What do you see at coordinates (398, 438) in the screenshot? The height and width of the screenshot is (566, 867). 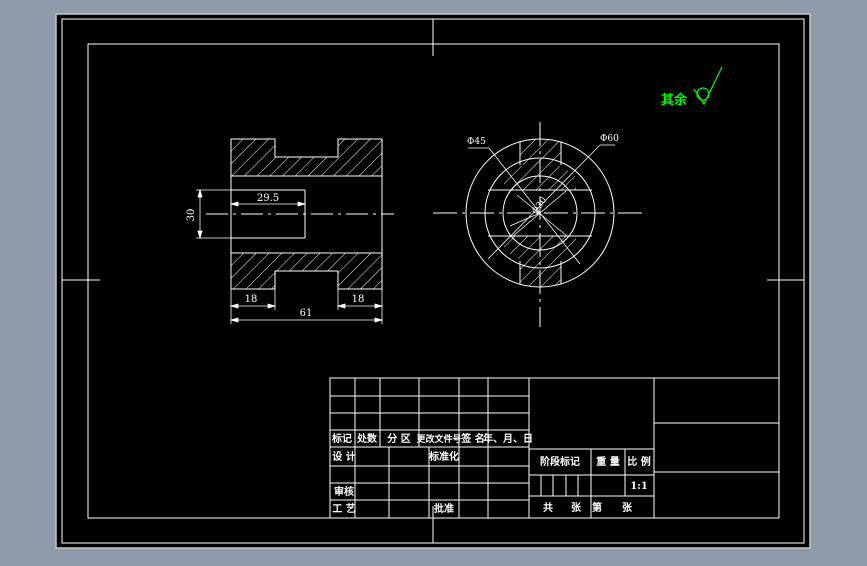 I see `tb-label-zone: 分 区` at bounding box center [398, 438].